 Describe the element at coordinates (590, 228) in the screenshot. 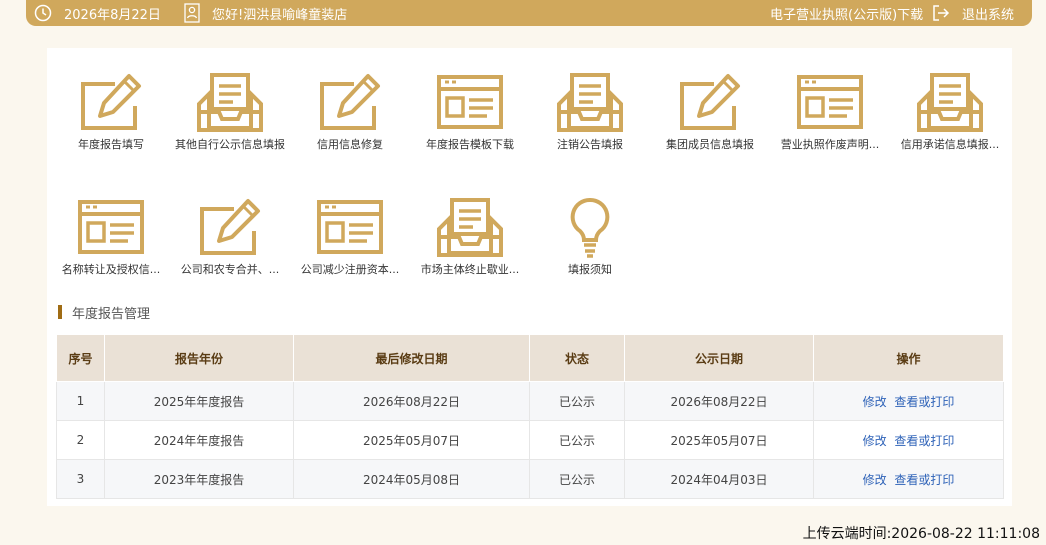

I see `lightbulb-icon` at that location.